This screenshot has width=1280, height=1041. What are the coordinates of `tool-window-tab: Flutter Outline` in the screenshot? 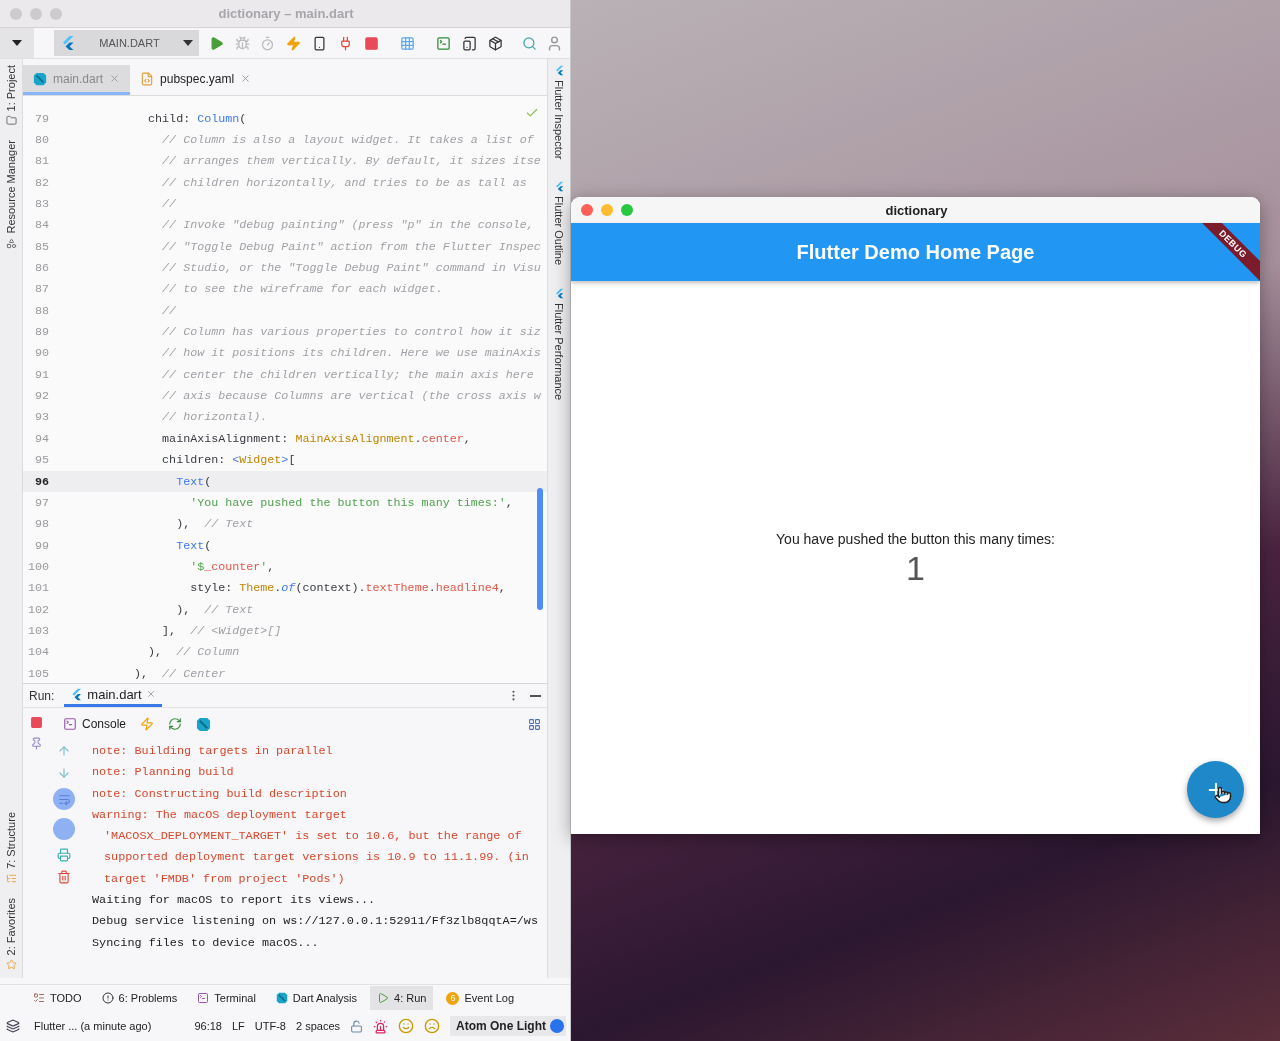 It's located at (559, 223).